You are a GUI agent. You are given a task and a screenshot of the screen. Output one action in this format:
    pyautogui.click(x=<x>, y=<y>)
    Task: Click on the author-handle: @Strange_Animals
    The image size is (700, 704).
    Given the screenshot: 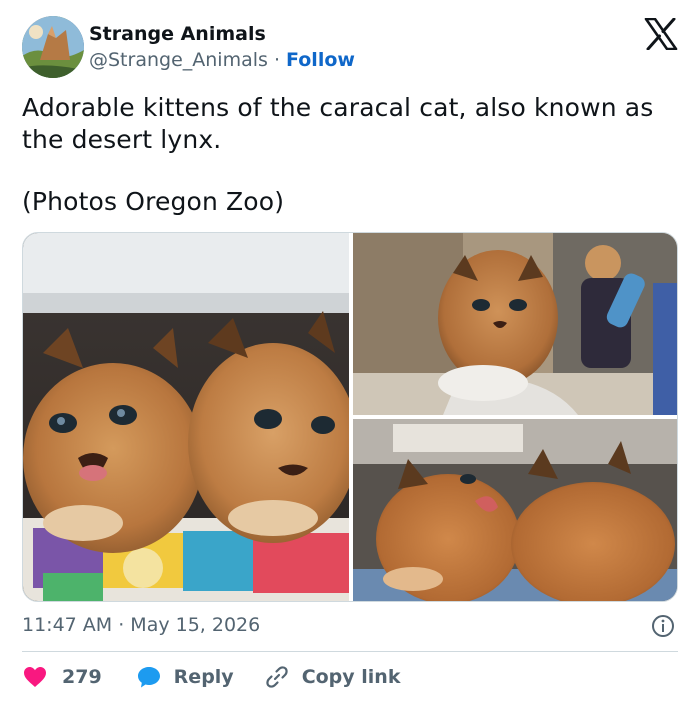 What is the action you would take?
    pyautogui.click(x=178, y=60)
    